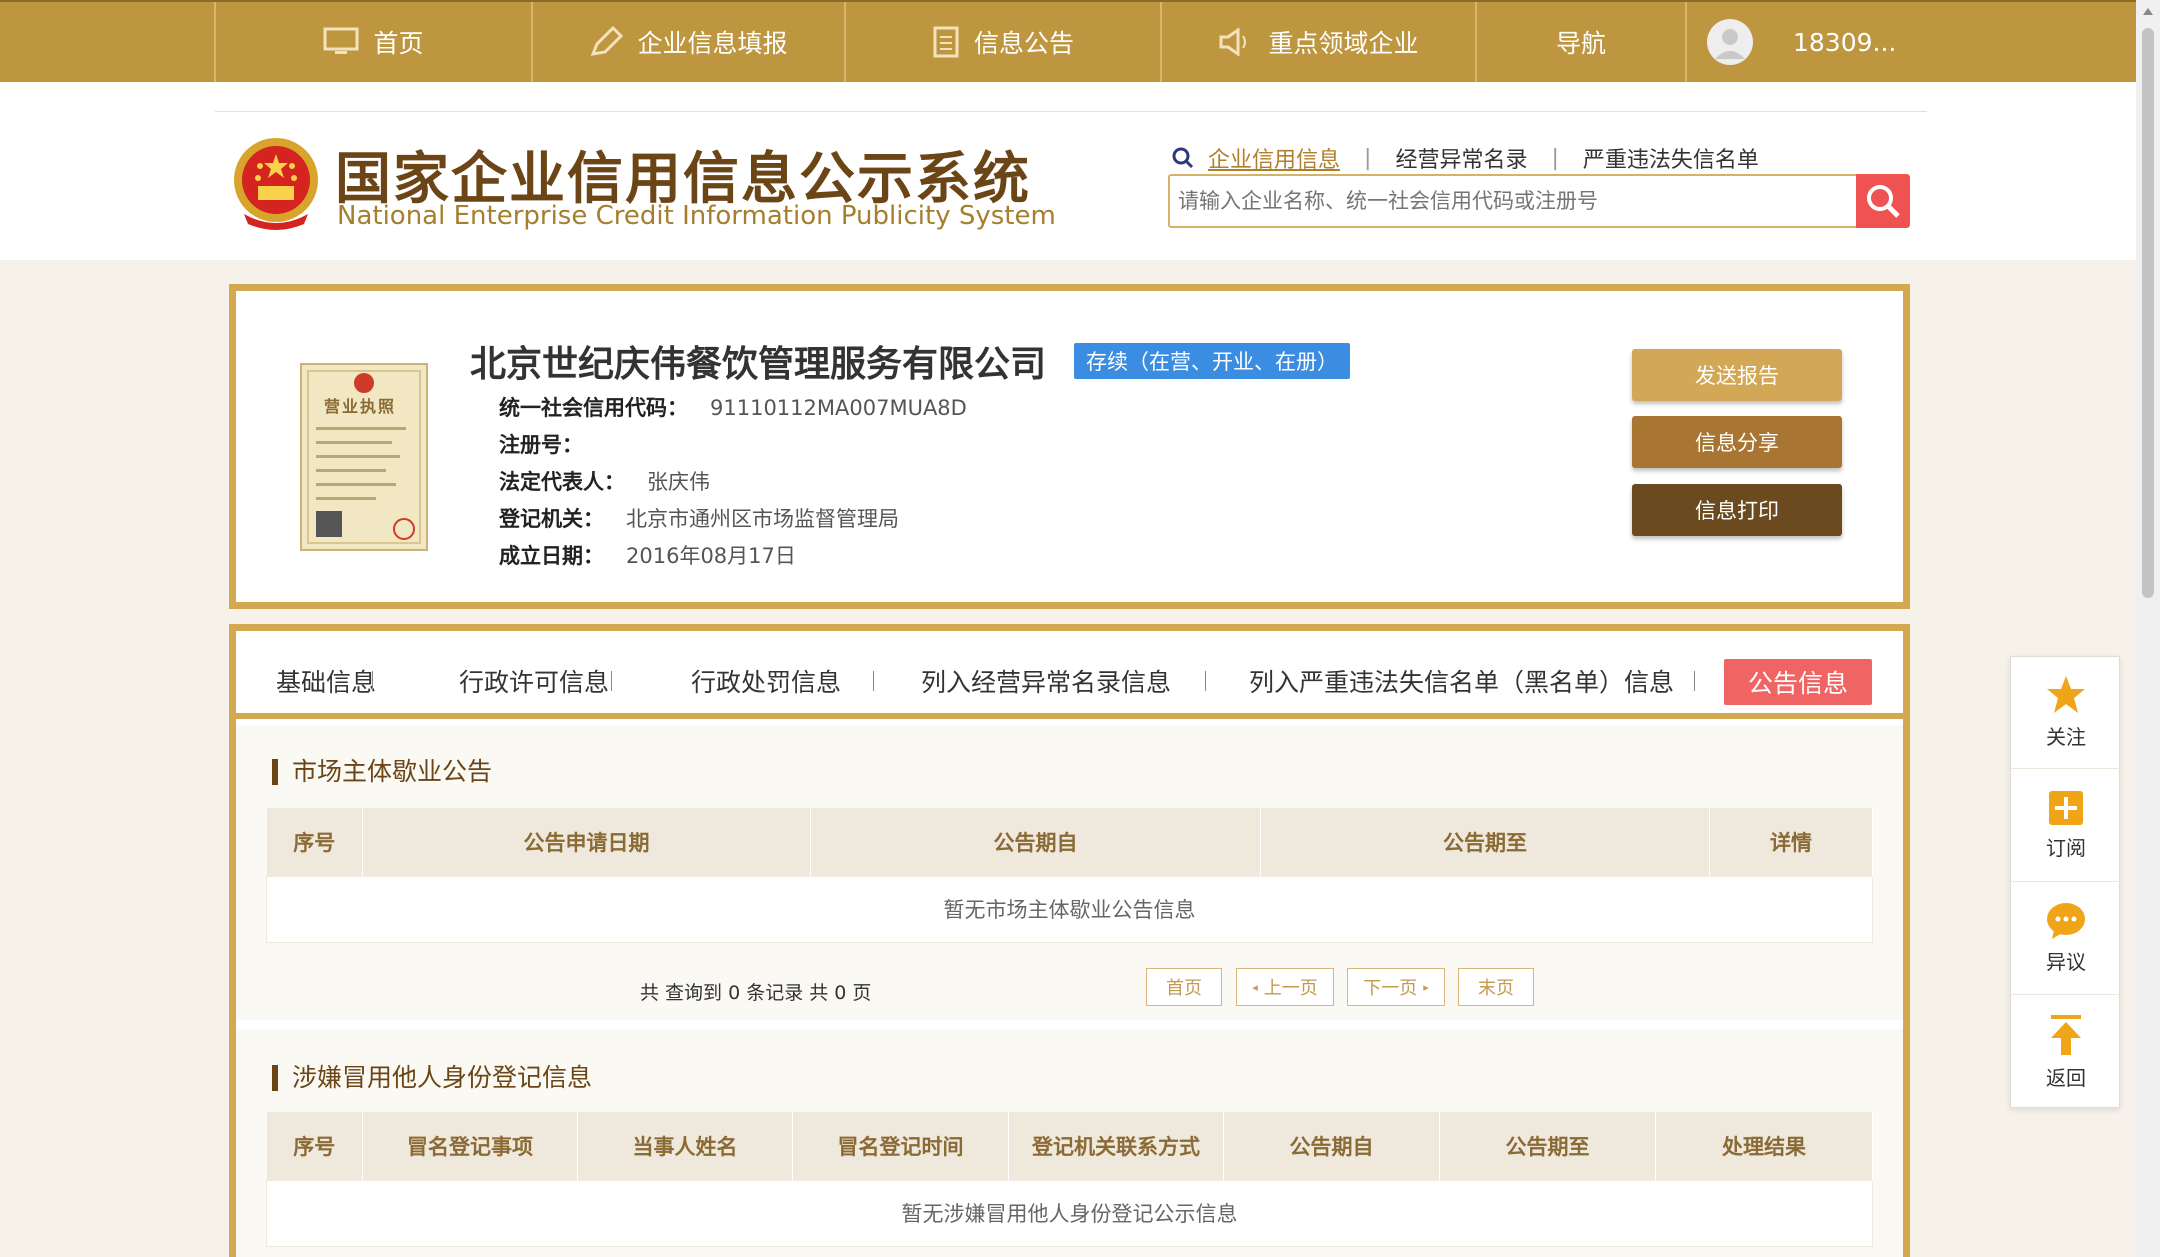 The width and height of the screenshot is (2160, 1257). I want to click on document-icon, so click(946, 42).